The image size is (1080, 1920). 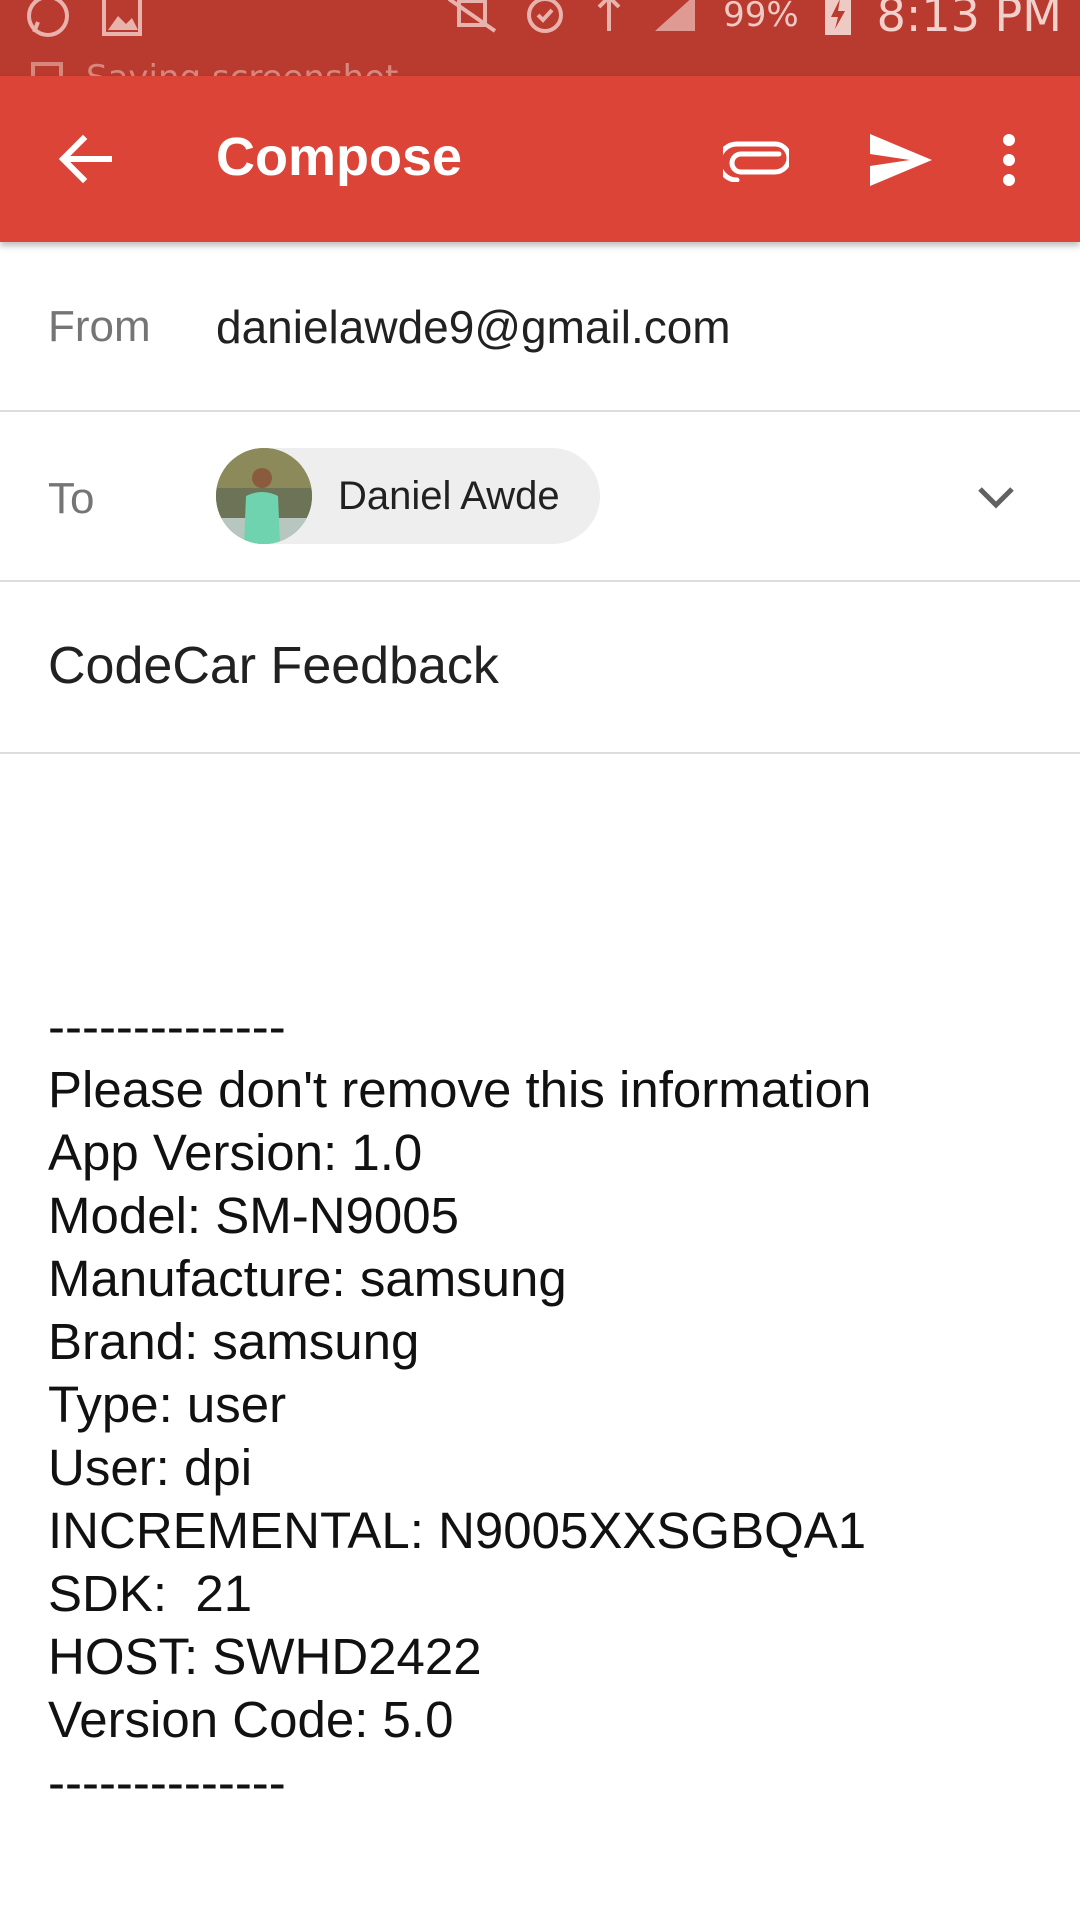 I want to click on body-line: App Version: 1.0, so click(x=235, y=1152).